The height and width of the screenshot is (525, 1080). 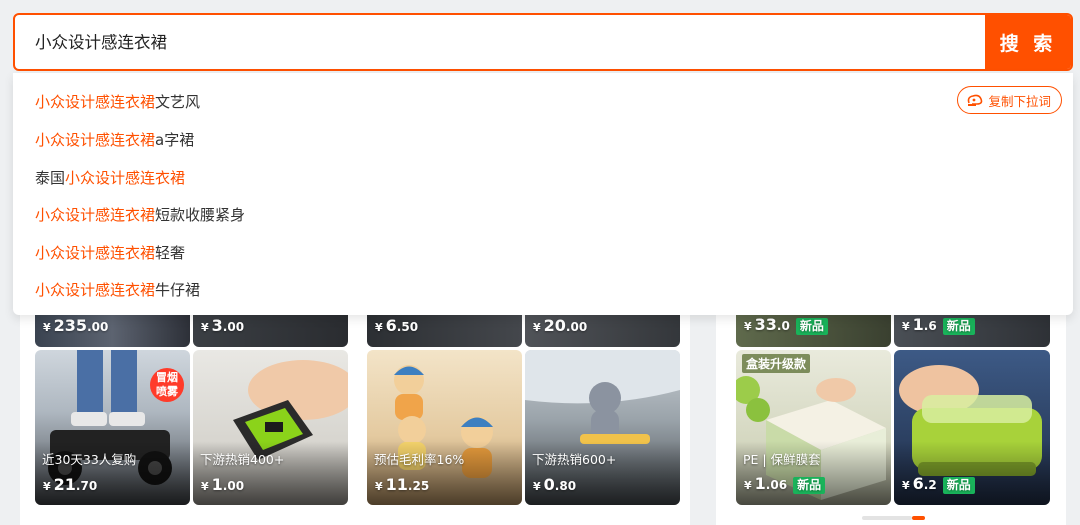 I want to click on product-caption: 近30天33人复购, so click(x=89, y=459).